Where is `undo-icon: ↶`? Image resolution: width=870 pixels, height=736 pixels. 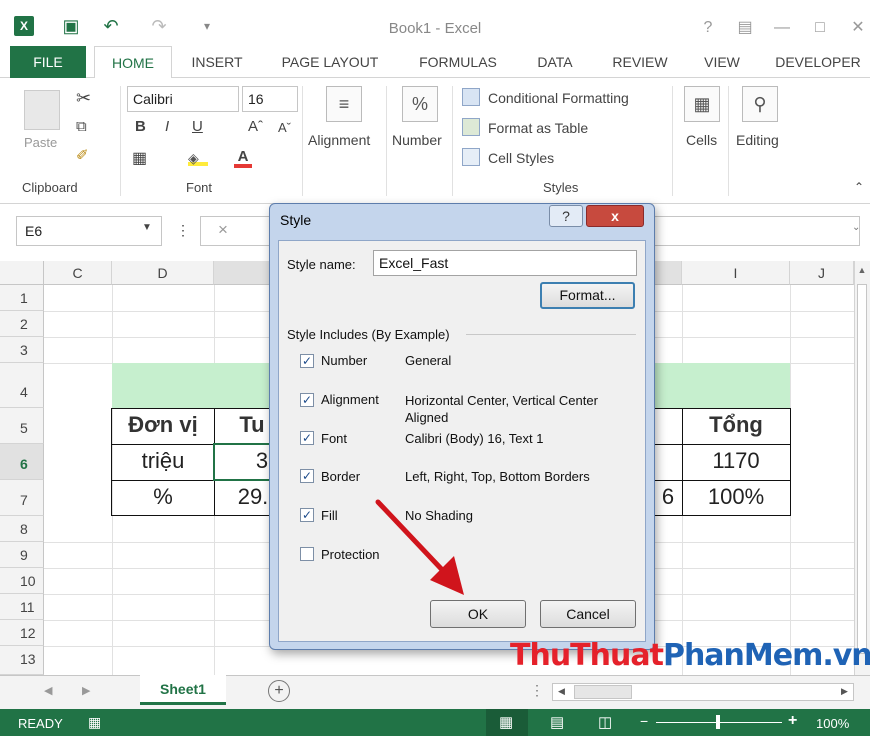
undo-icon: ↶ is located at coordinates (111, 26).